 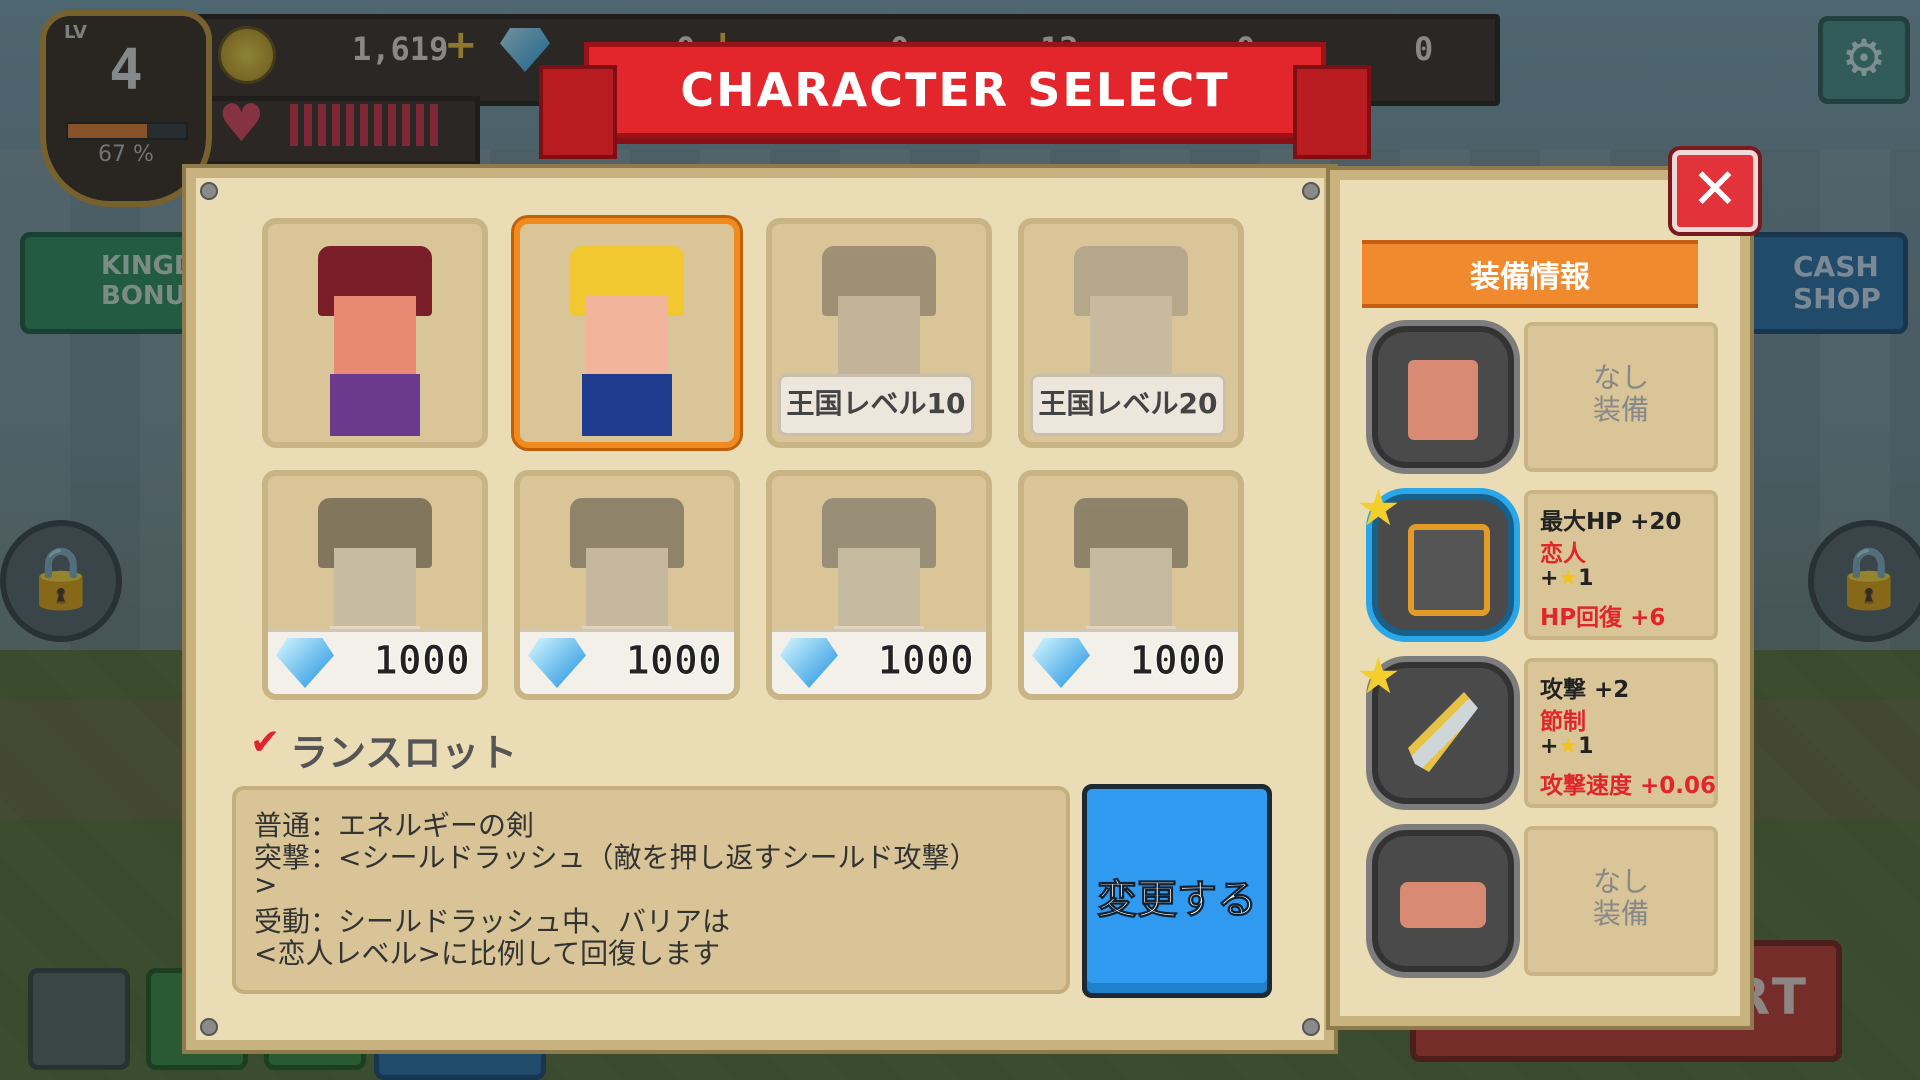 What do you see at coordinates (266, 884) in the screenshot?
I see `description-line: >` at bounding box center [266, 884].